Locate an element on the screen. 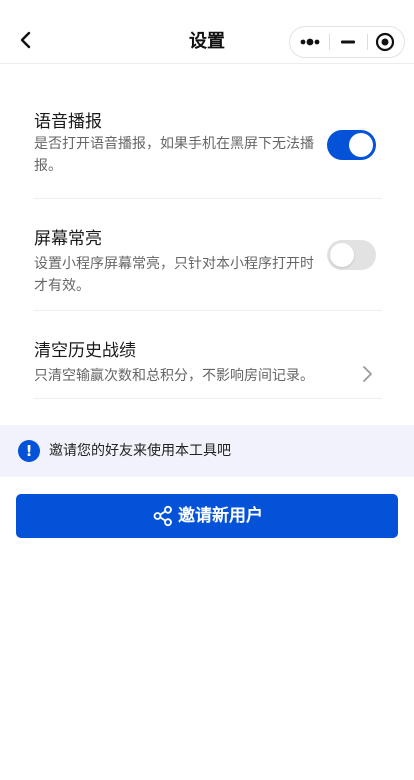  setting-clear-history: 清空历史战绩 只清空输赢次数和总积分，不影响房间记录。 is located at coordinates (208, 355).